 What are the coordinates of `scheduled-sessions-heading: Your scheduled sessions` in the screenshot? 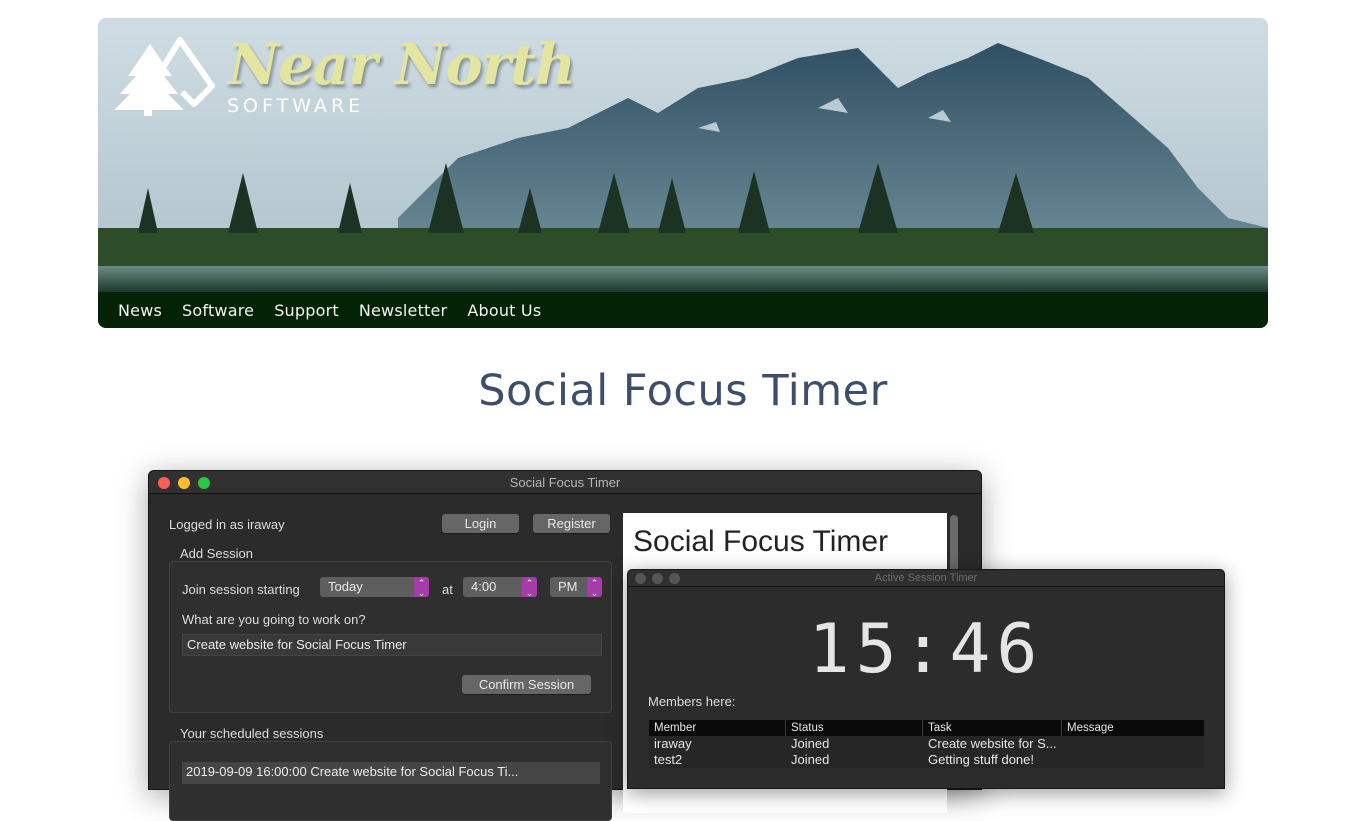 It's located at (252, 733).